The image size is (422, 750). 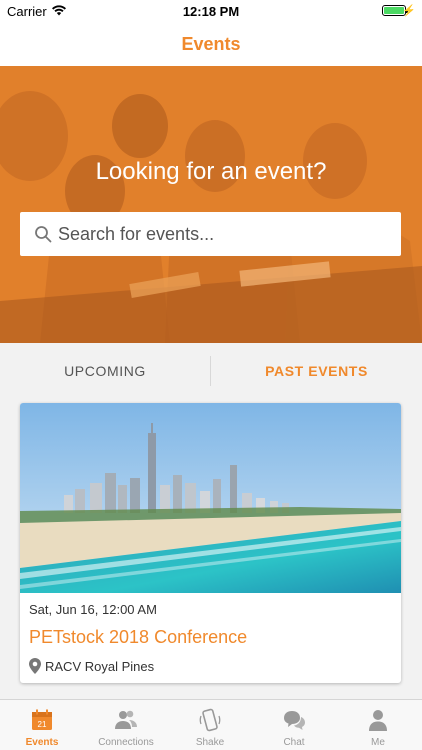 I want to click on event-title: PETstock 2018 Conference, so click(x=138, y=637).